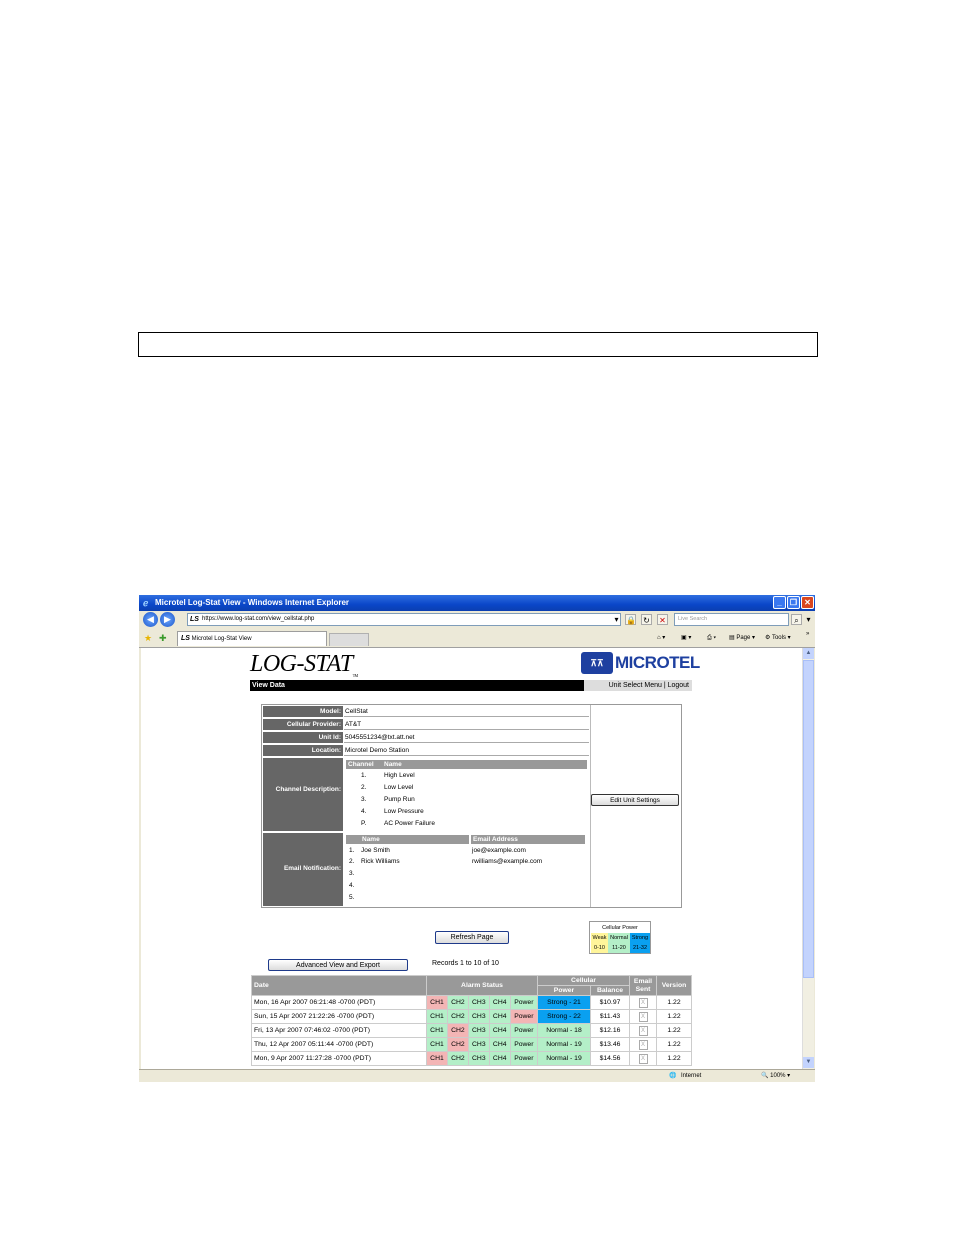 This screenshot has width=954, height=1235. I want to click on search-icon: ⌕, so click(796, 619).